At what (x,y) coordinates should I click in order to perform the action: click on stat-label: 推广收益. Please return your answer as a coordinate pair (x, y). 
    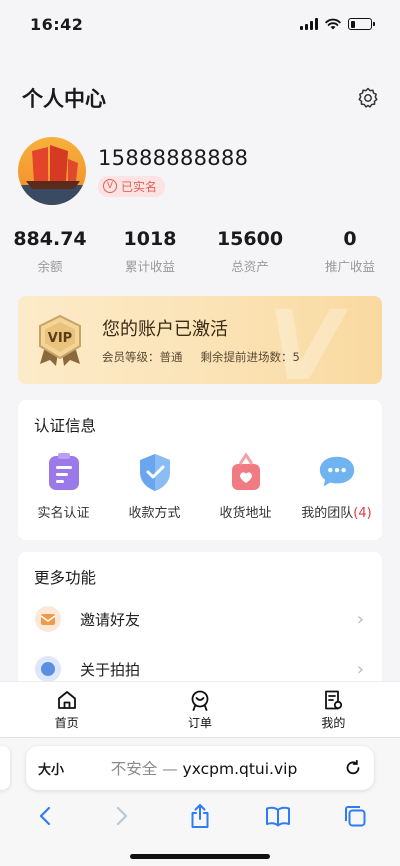
    Looking at the image, I should click on (349, 266).